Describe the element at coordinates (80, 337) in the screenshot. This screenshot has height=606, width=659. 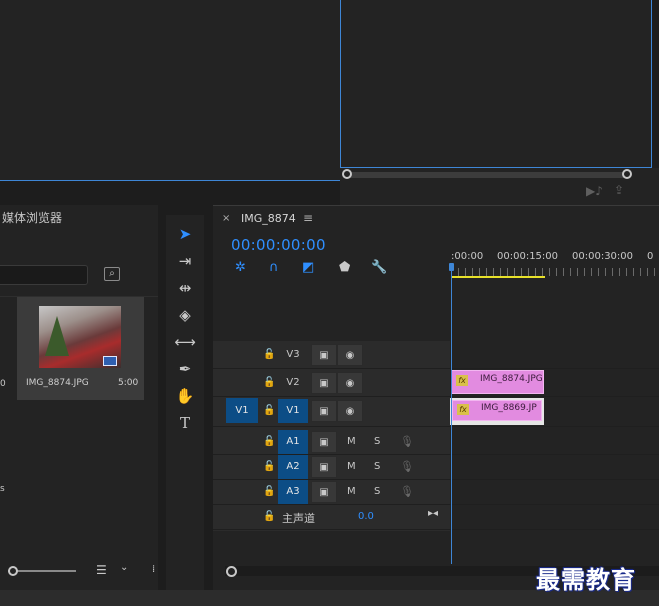
I see `media-thumbnail-image` at that location.